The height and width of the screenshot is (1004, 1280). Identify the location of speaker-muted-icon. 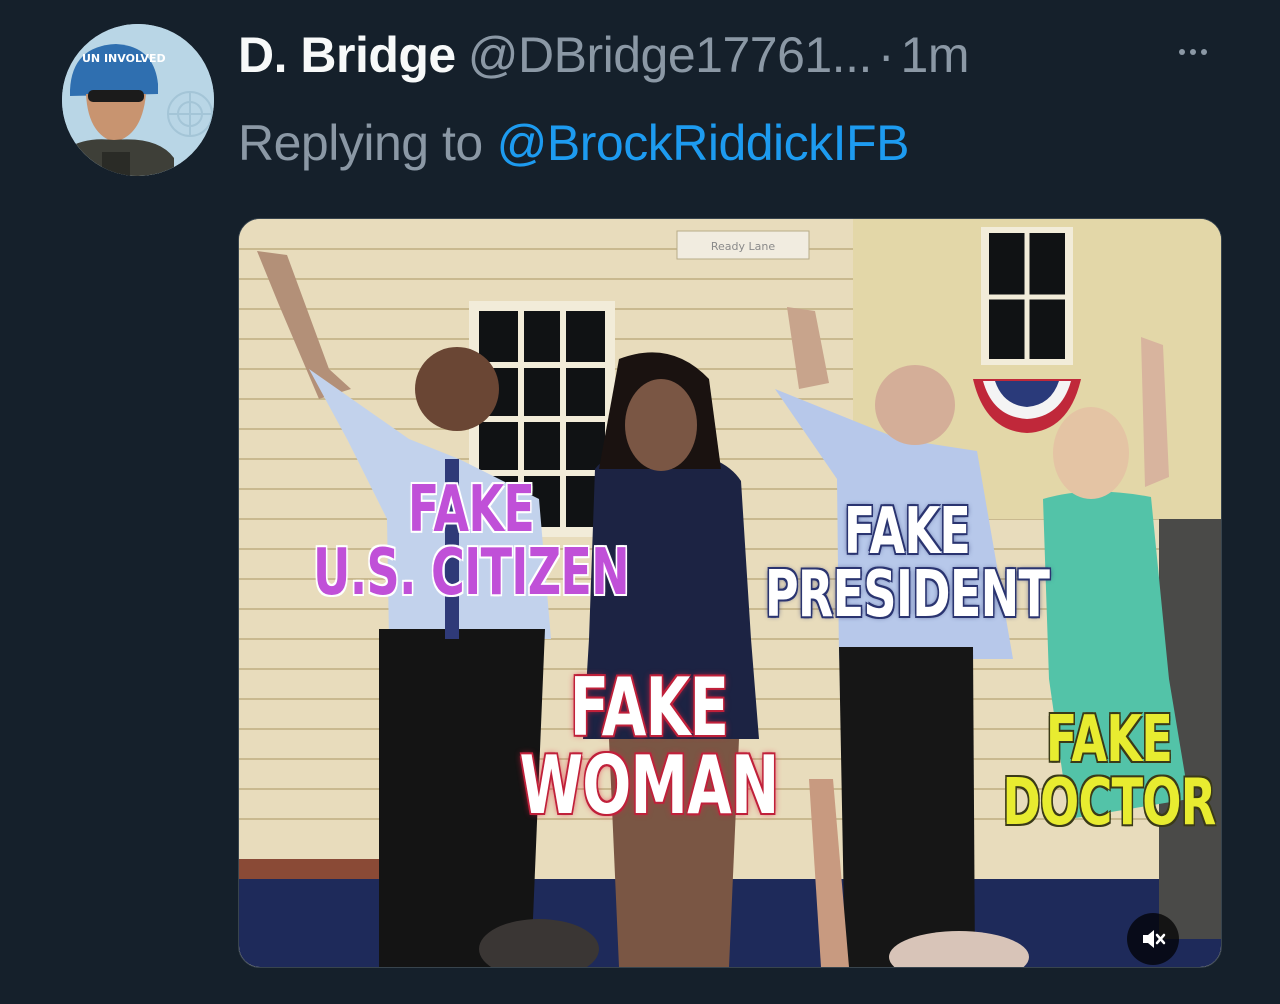
(1154, 939).